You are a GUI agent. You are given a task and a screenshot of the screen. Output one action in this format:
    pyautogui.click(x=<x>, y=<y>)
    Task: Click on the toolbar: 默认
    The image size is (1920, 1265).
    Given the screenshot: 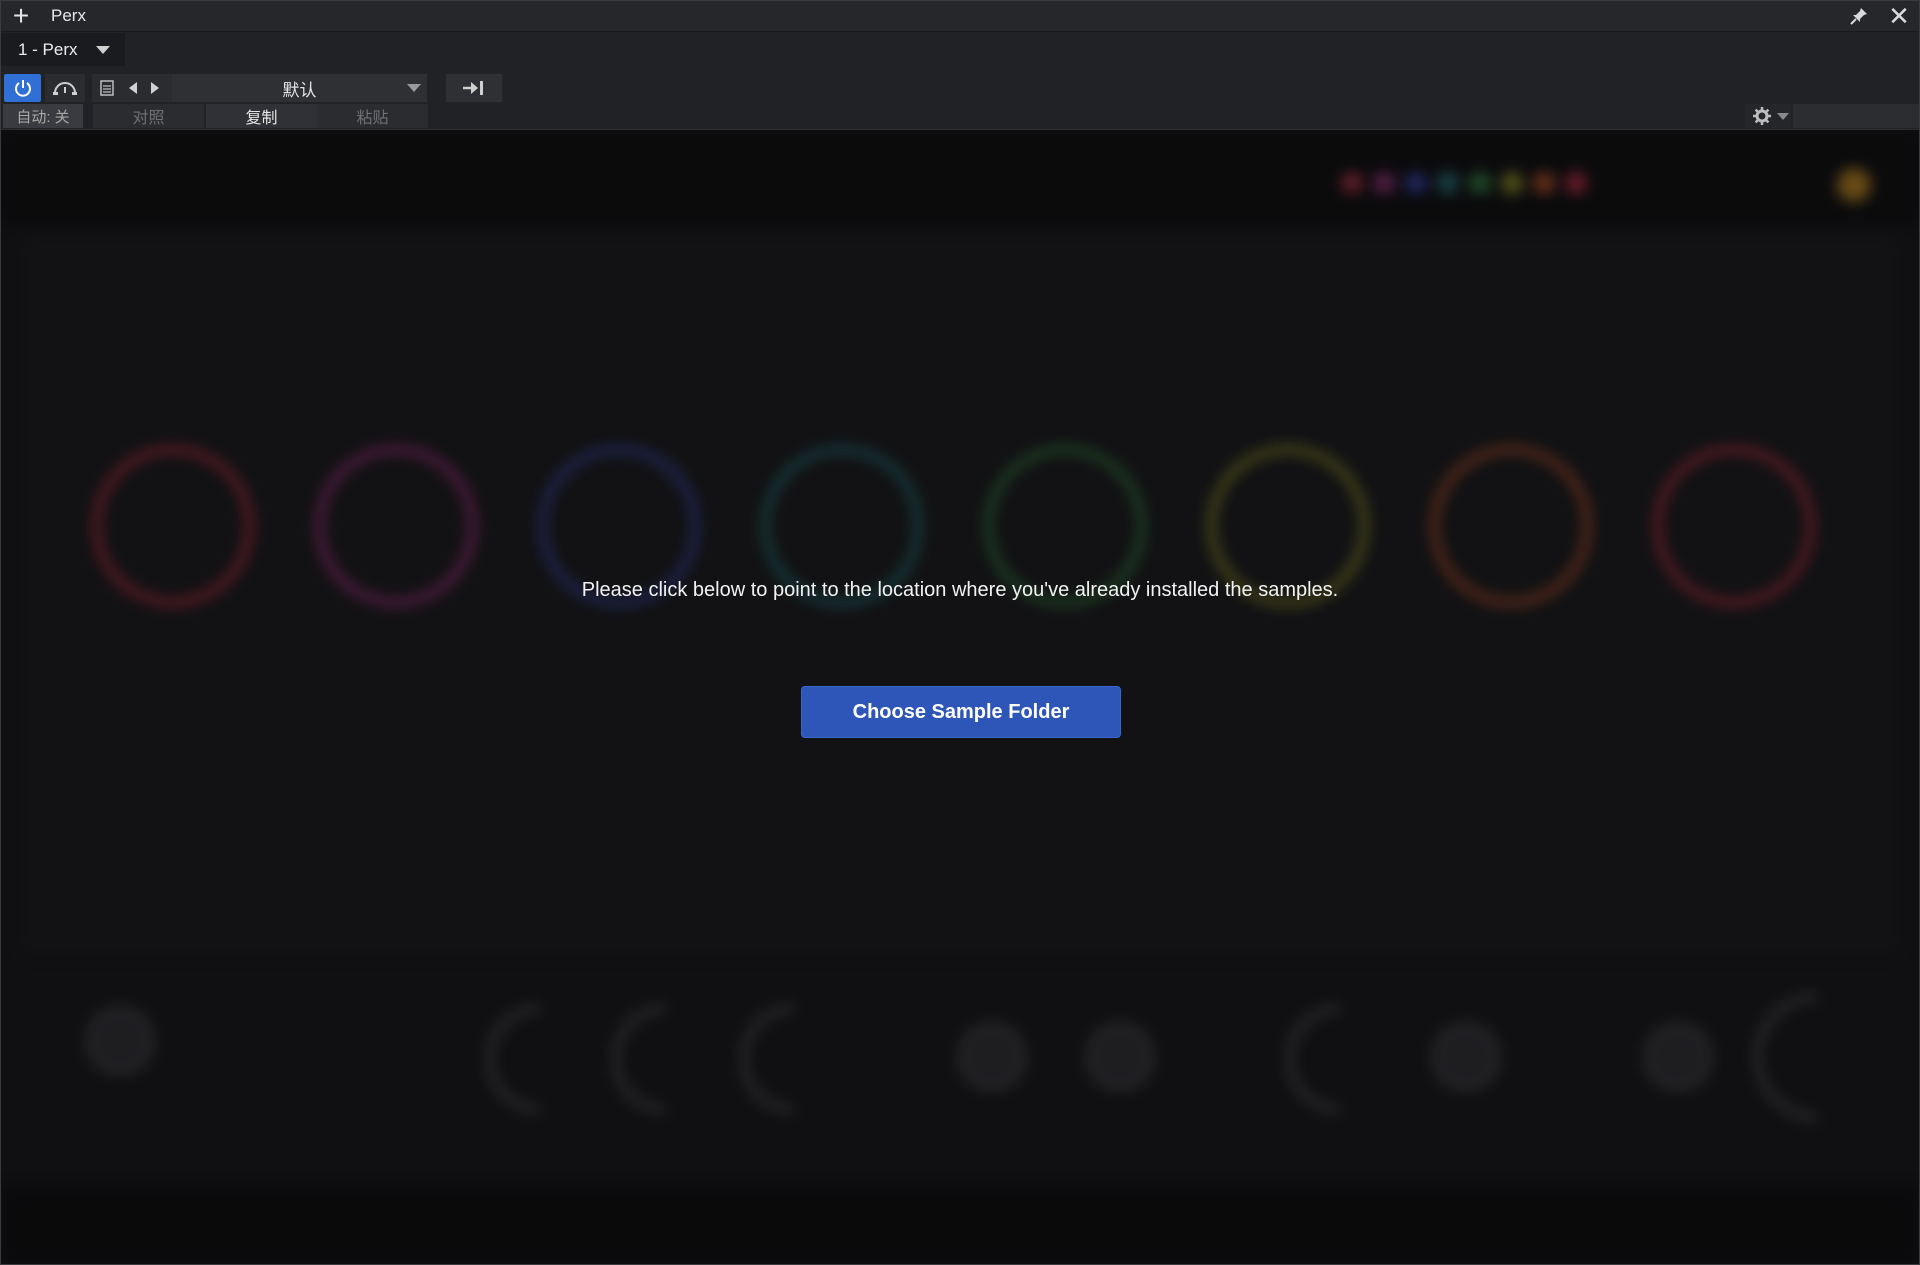 What is the action you would take?
    pyautogui.click(x=261, y=88)
    